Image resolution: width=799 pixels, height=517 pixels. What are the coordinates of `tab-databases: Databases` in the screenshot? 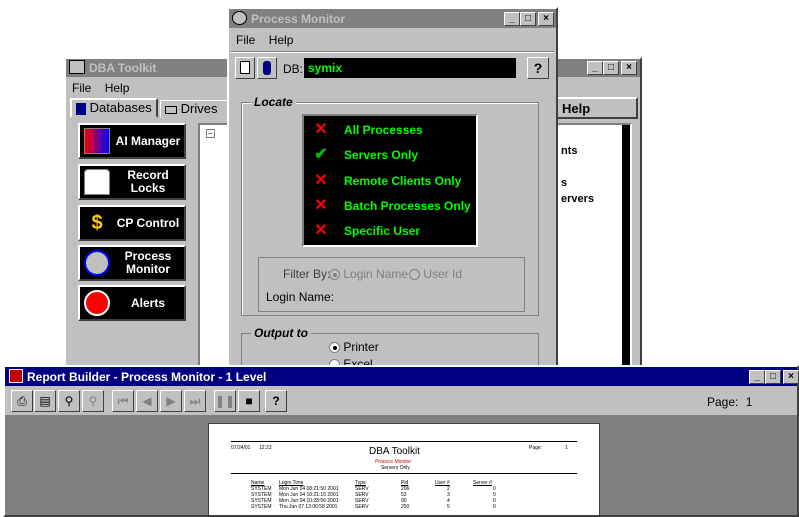 It's located at (114, 108).